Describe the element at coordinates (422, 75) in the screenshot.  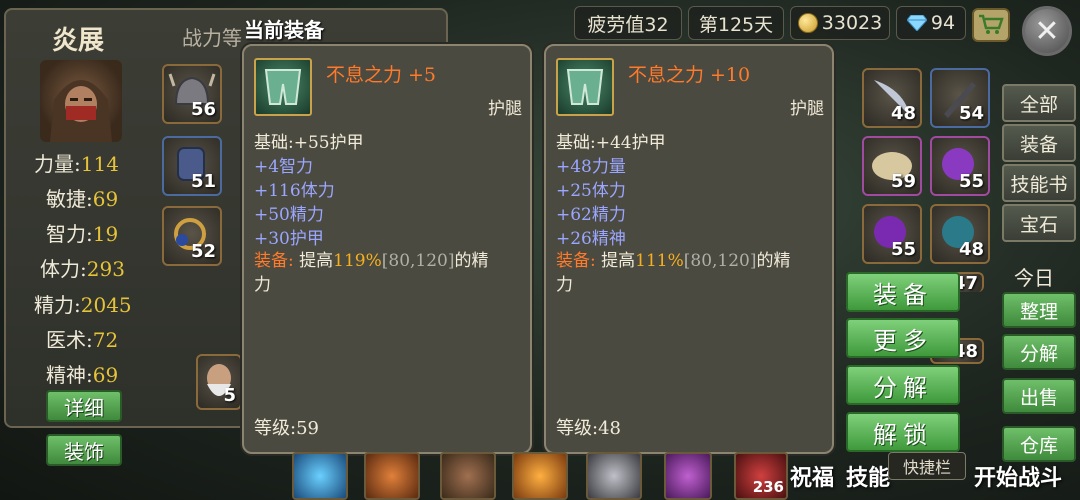
I see `enhance-level: +5` at that location.